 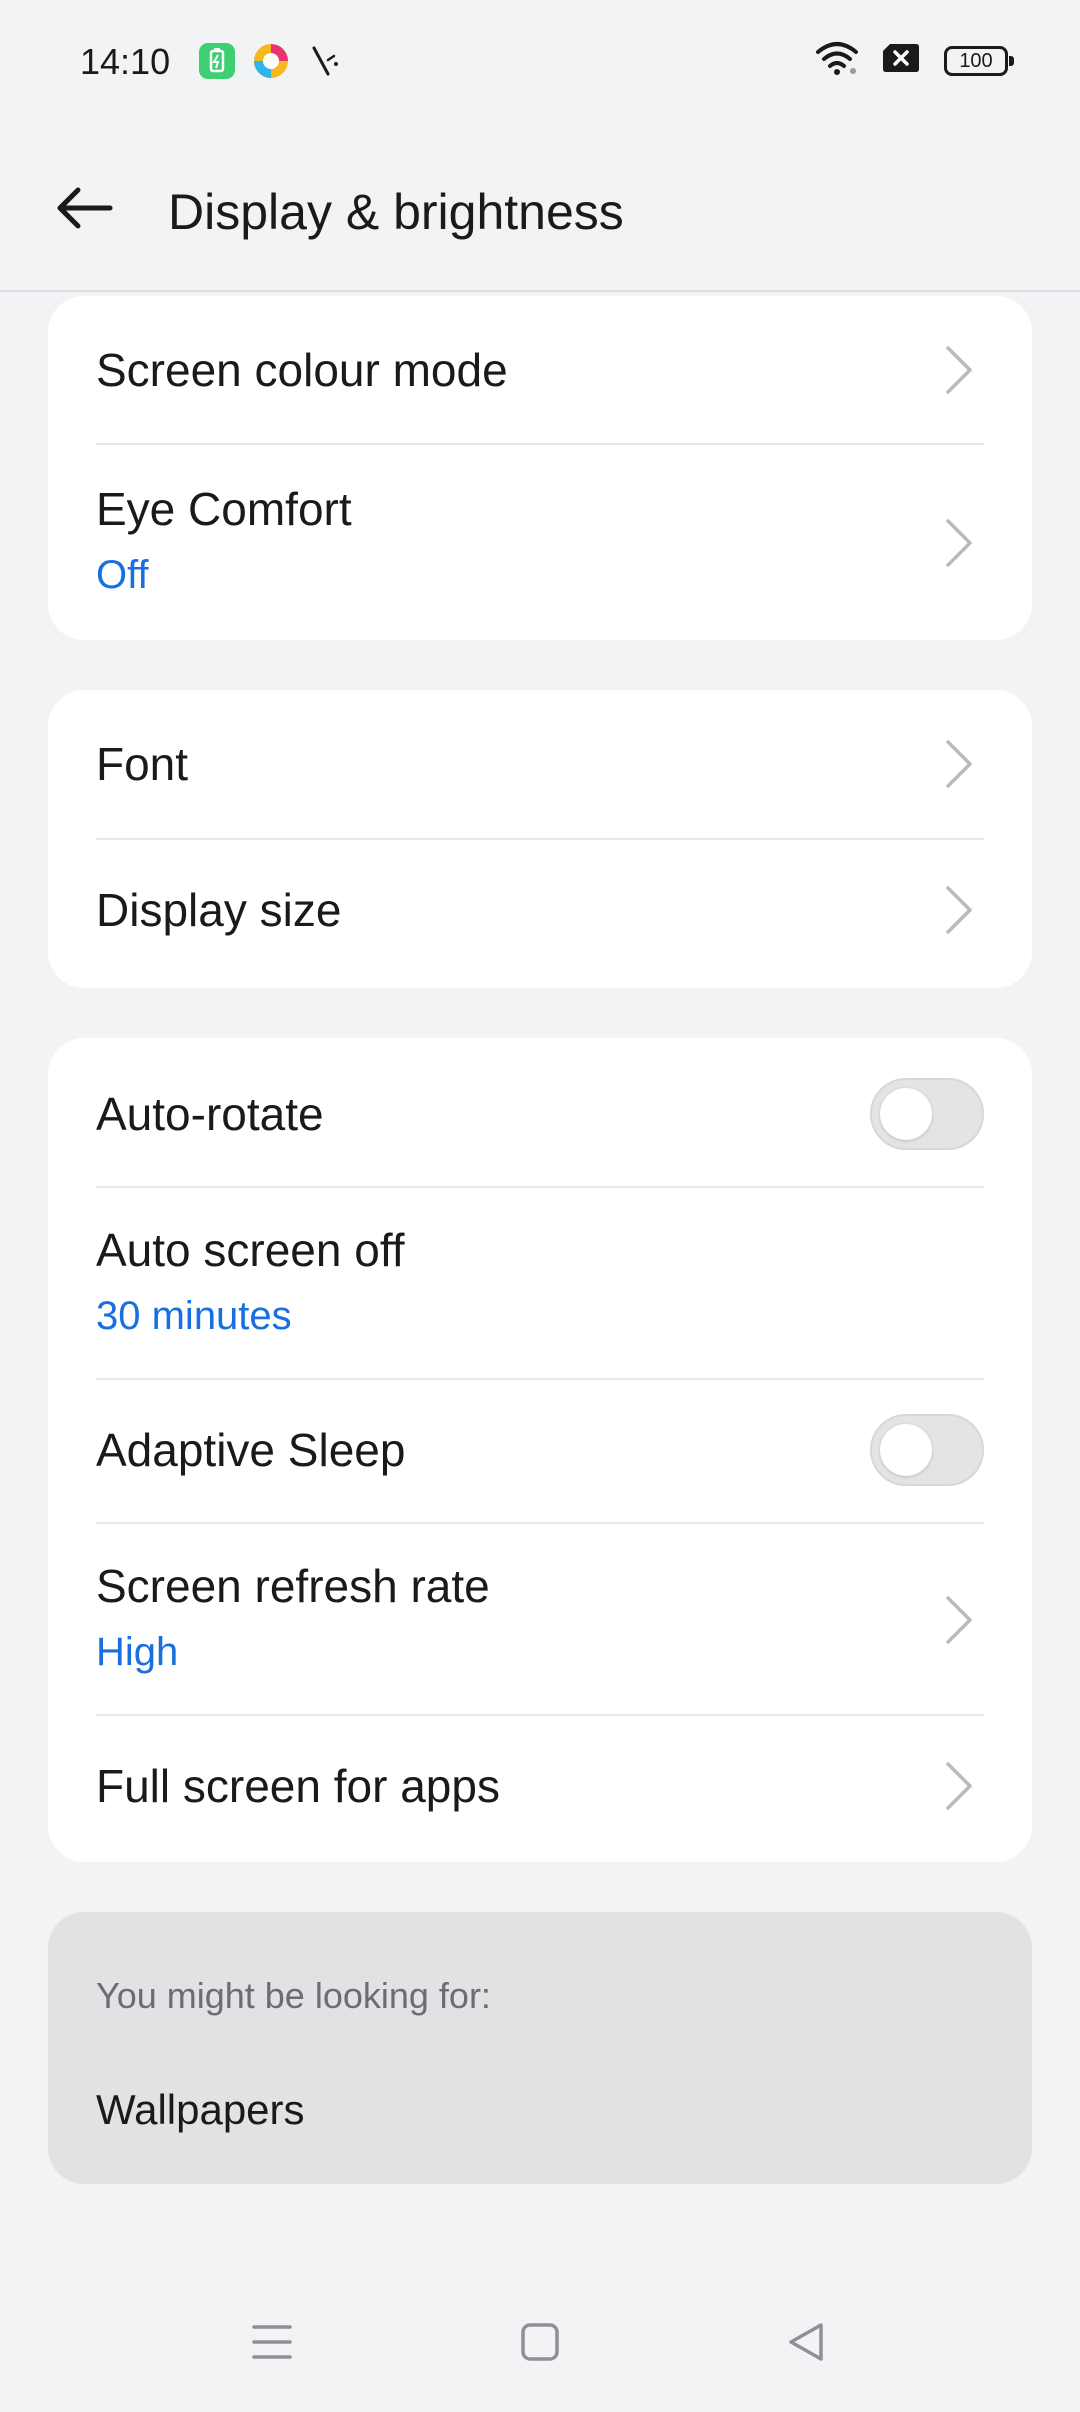 I want to click on auto-rotate-toggle, so click(x=927, y=1114).